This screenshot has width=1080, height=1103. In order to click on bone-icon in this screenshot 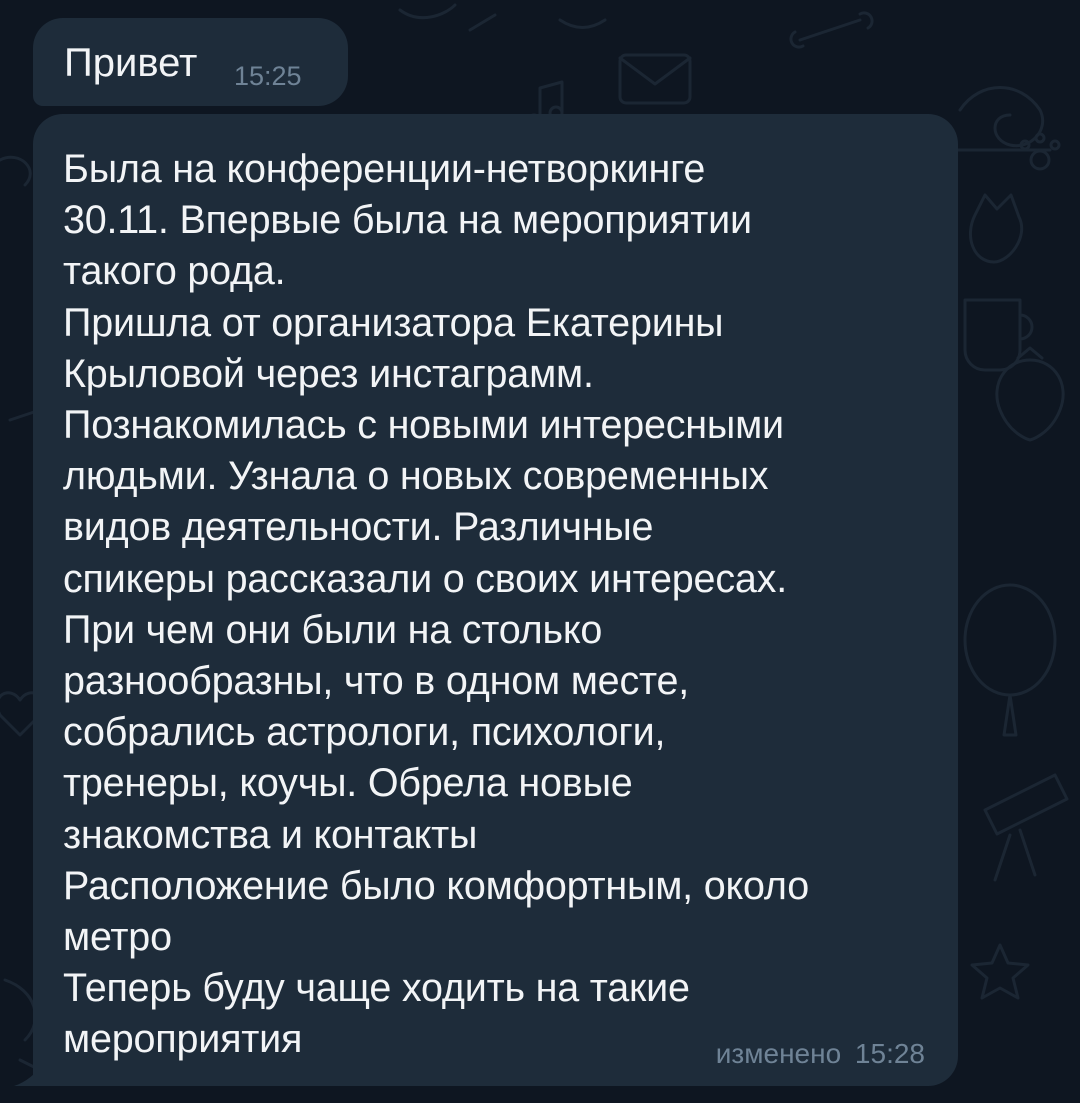, I will do `click(831, 30)`.